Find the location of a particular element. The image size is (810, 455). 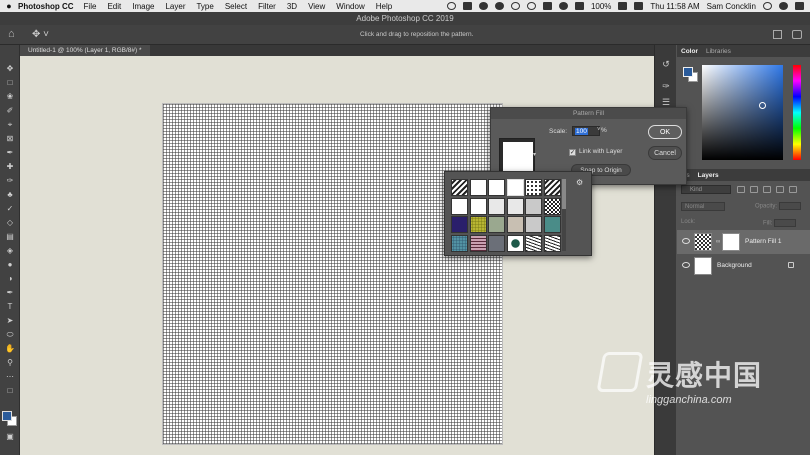

flag-icon is located at coordinates (639, 6).